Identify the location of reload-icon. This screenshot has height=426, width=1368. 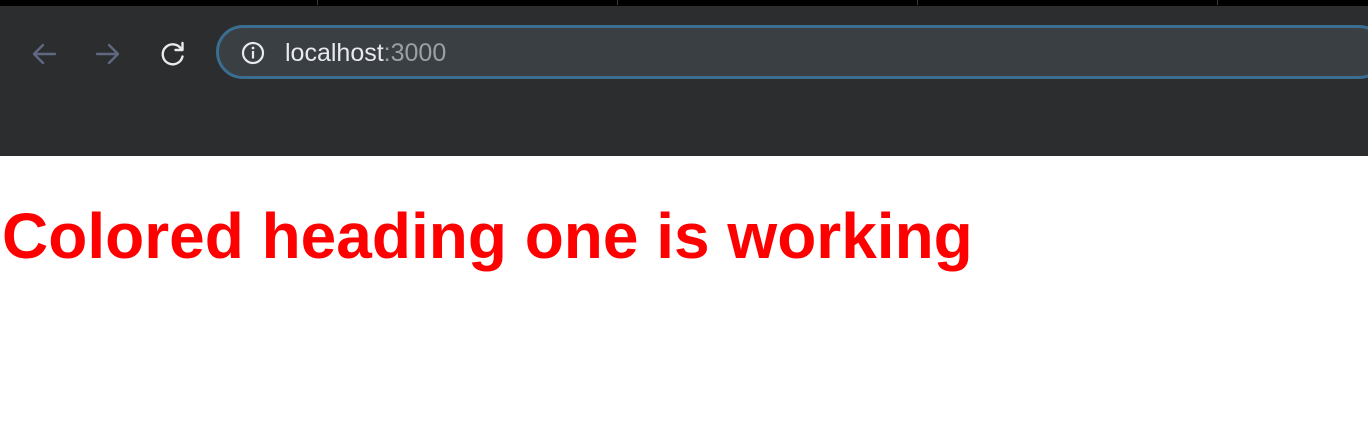
(172, 53).